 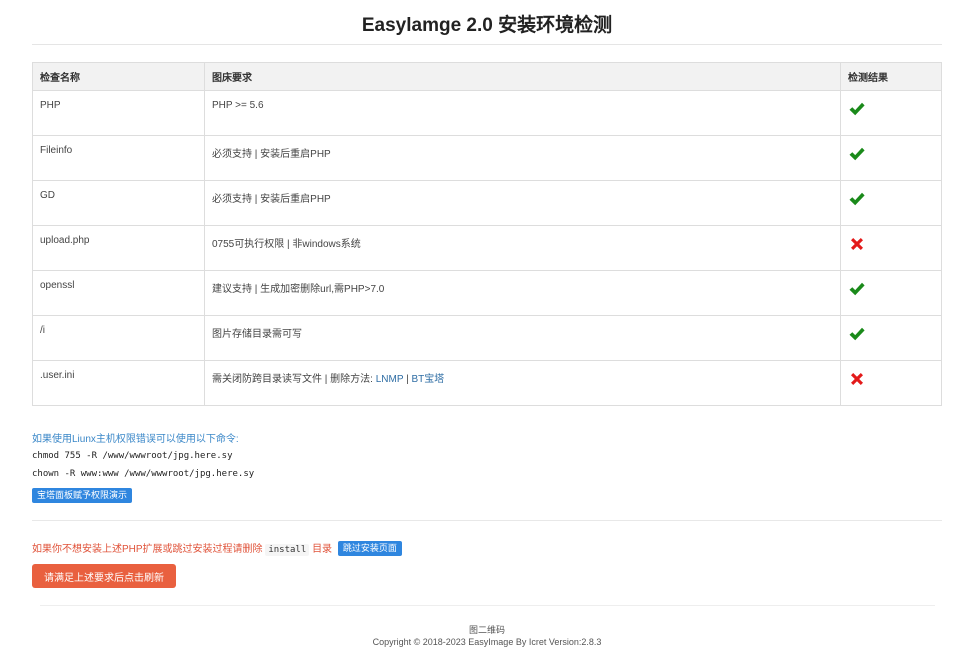 I want to click on table-row: .user.ini 需关闭防跨目录读写文件 | 删除方法: LNMP | BT宝塔, so click(x=487, y=383).